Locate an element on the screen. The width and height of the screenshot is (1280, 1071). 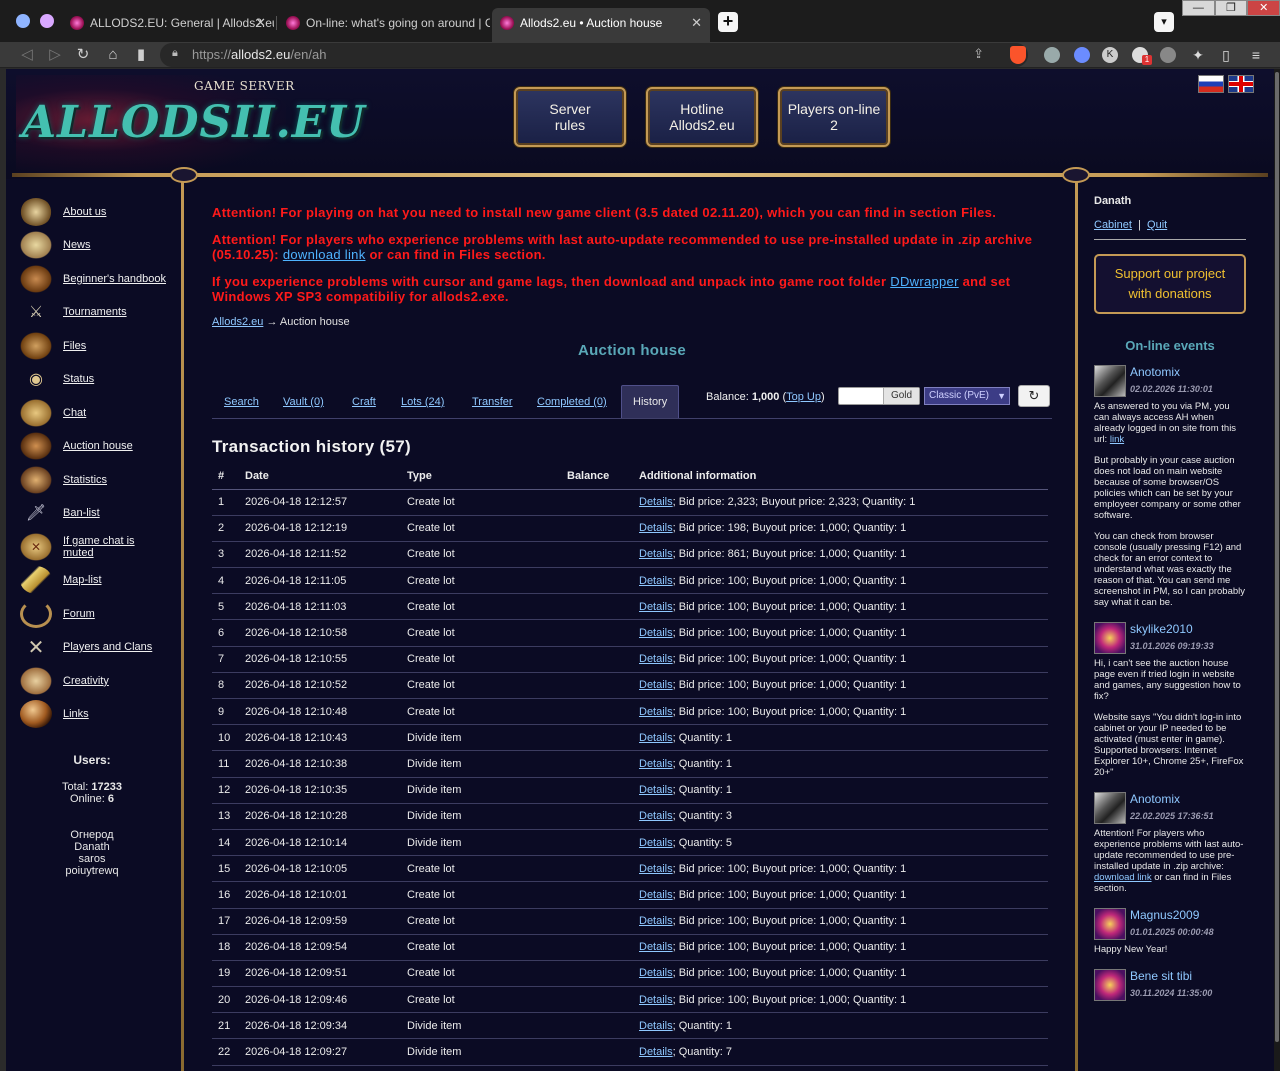
event-author: Bene sit tibi is located at coordinates (1171, 976).